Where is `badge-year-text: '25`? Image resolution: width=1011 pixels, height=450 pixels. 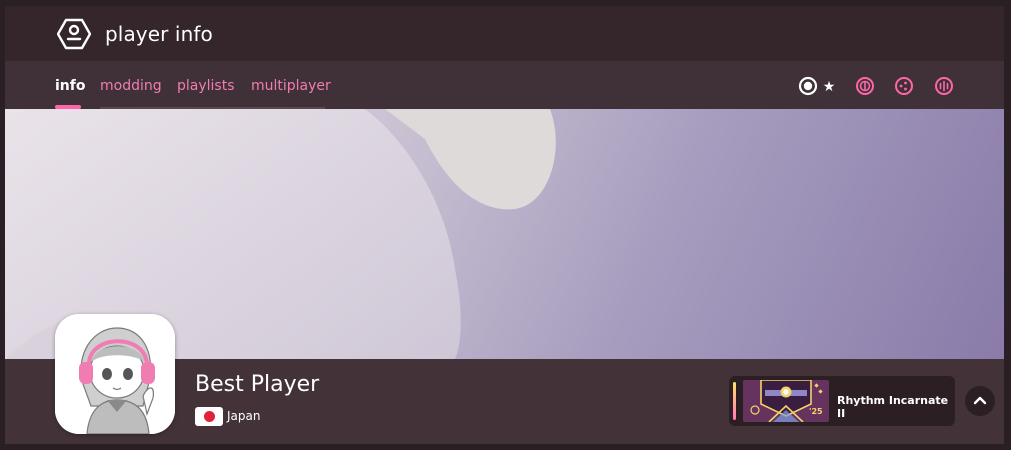 badge-year-text: '25 is located at coordinates (816, 411).